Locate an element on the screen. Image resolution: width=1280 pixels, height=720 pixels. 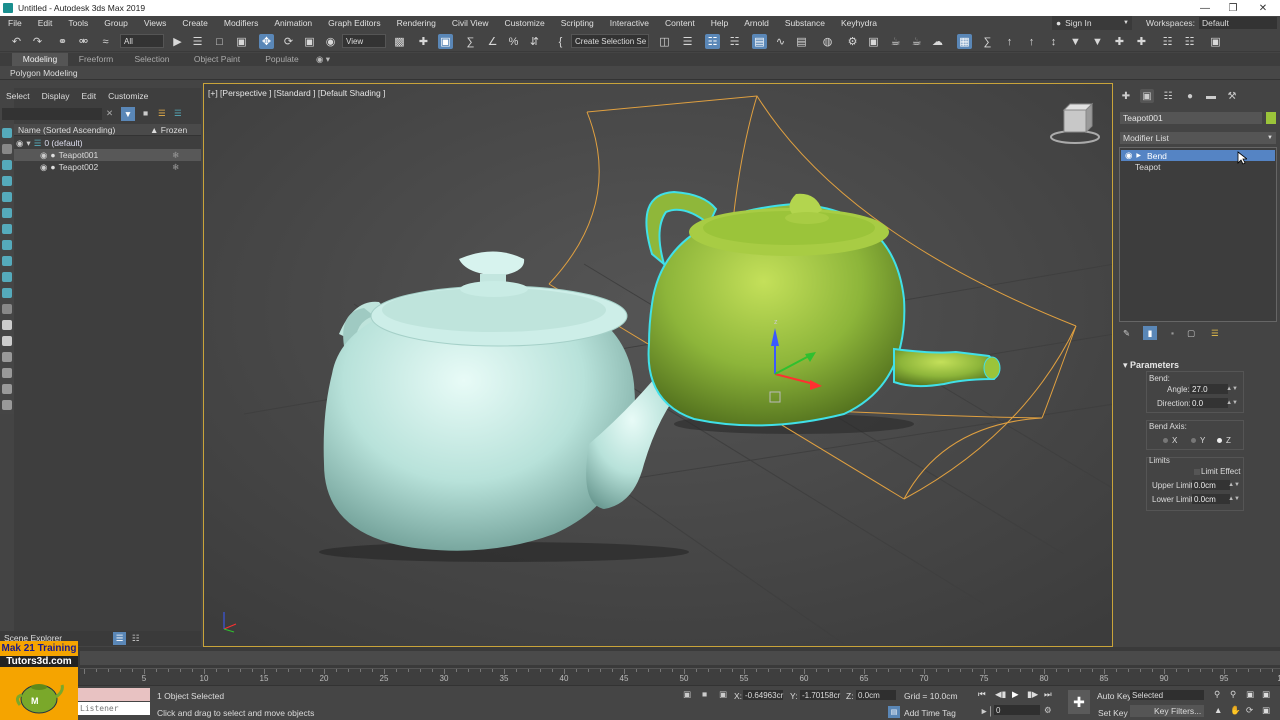
tool-h-icon: ✚ is located at coordinates (1141, 41).